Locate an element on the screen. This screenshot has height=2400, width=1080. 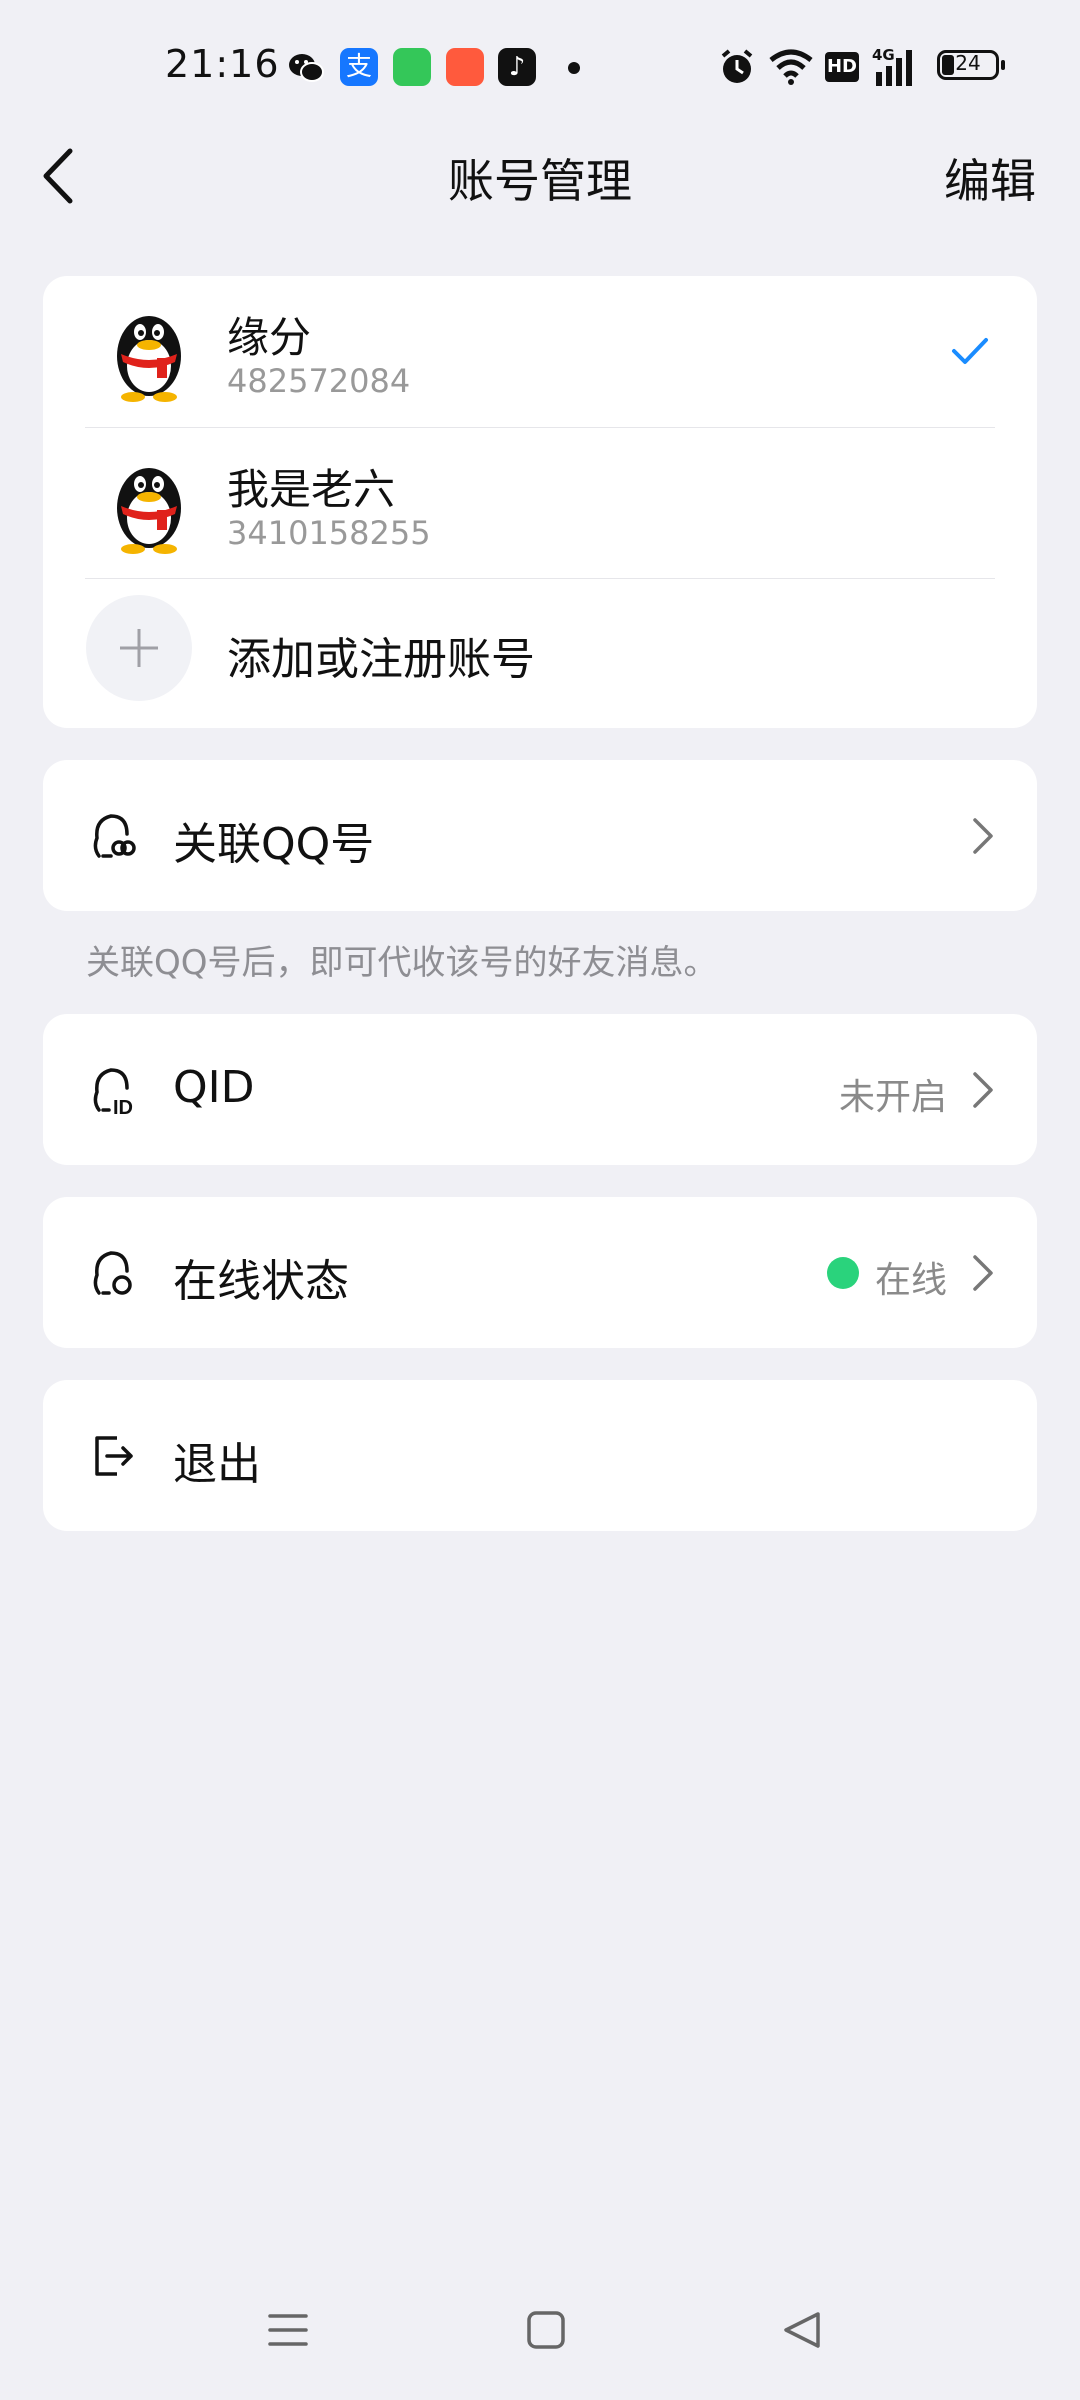
online-status-icon is located at coordinates (112, 1273).